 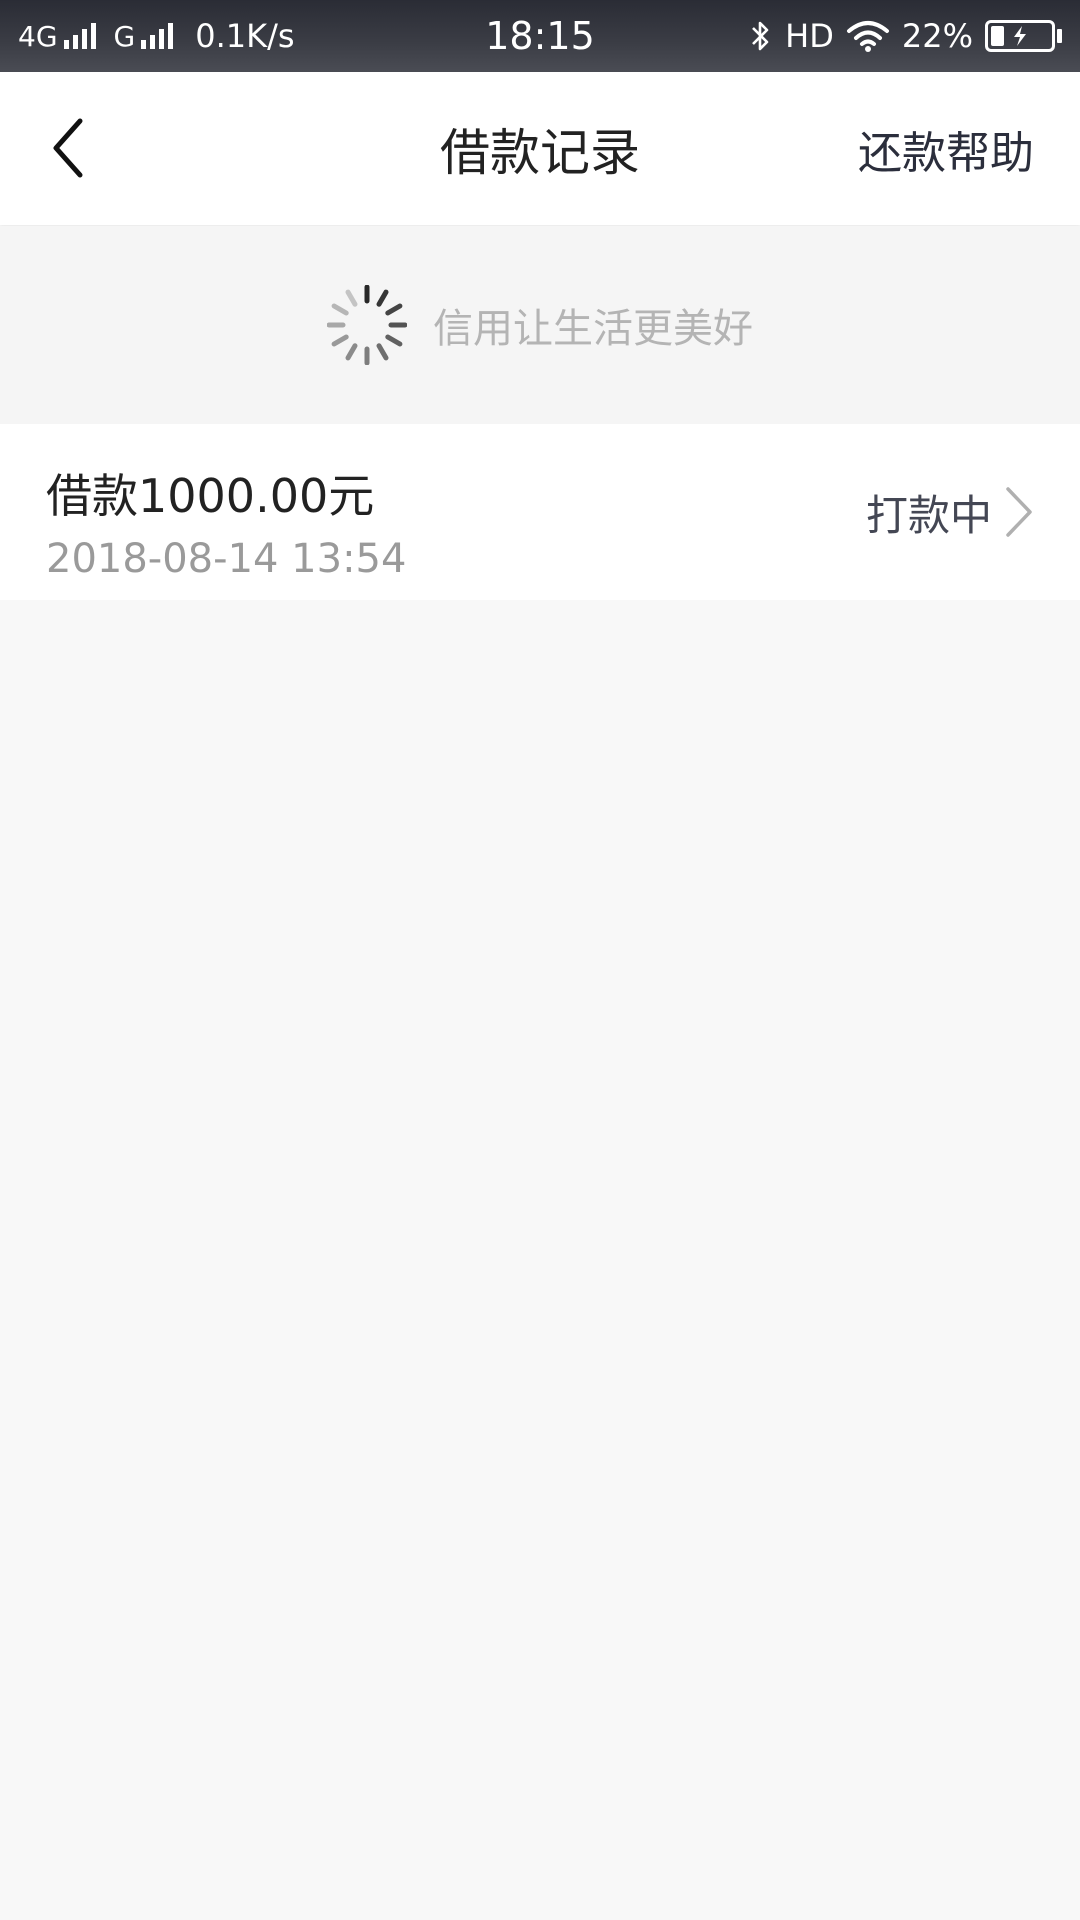 I want to click on status-right: HD 22%, so click(x=801, y=36).